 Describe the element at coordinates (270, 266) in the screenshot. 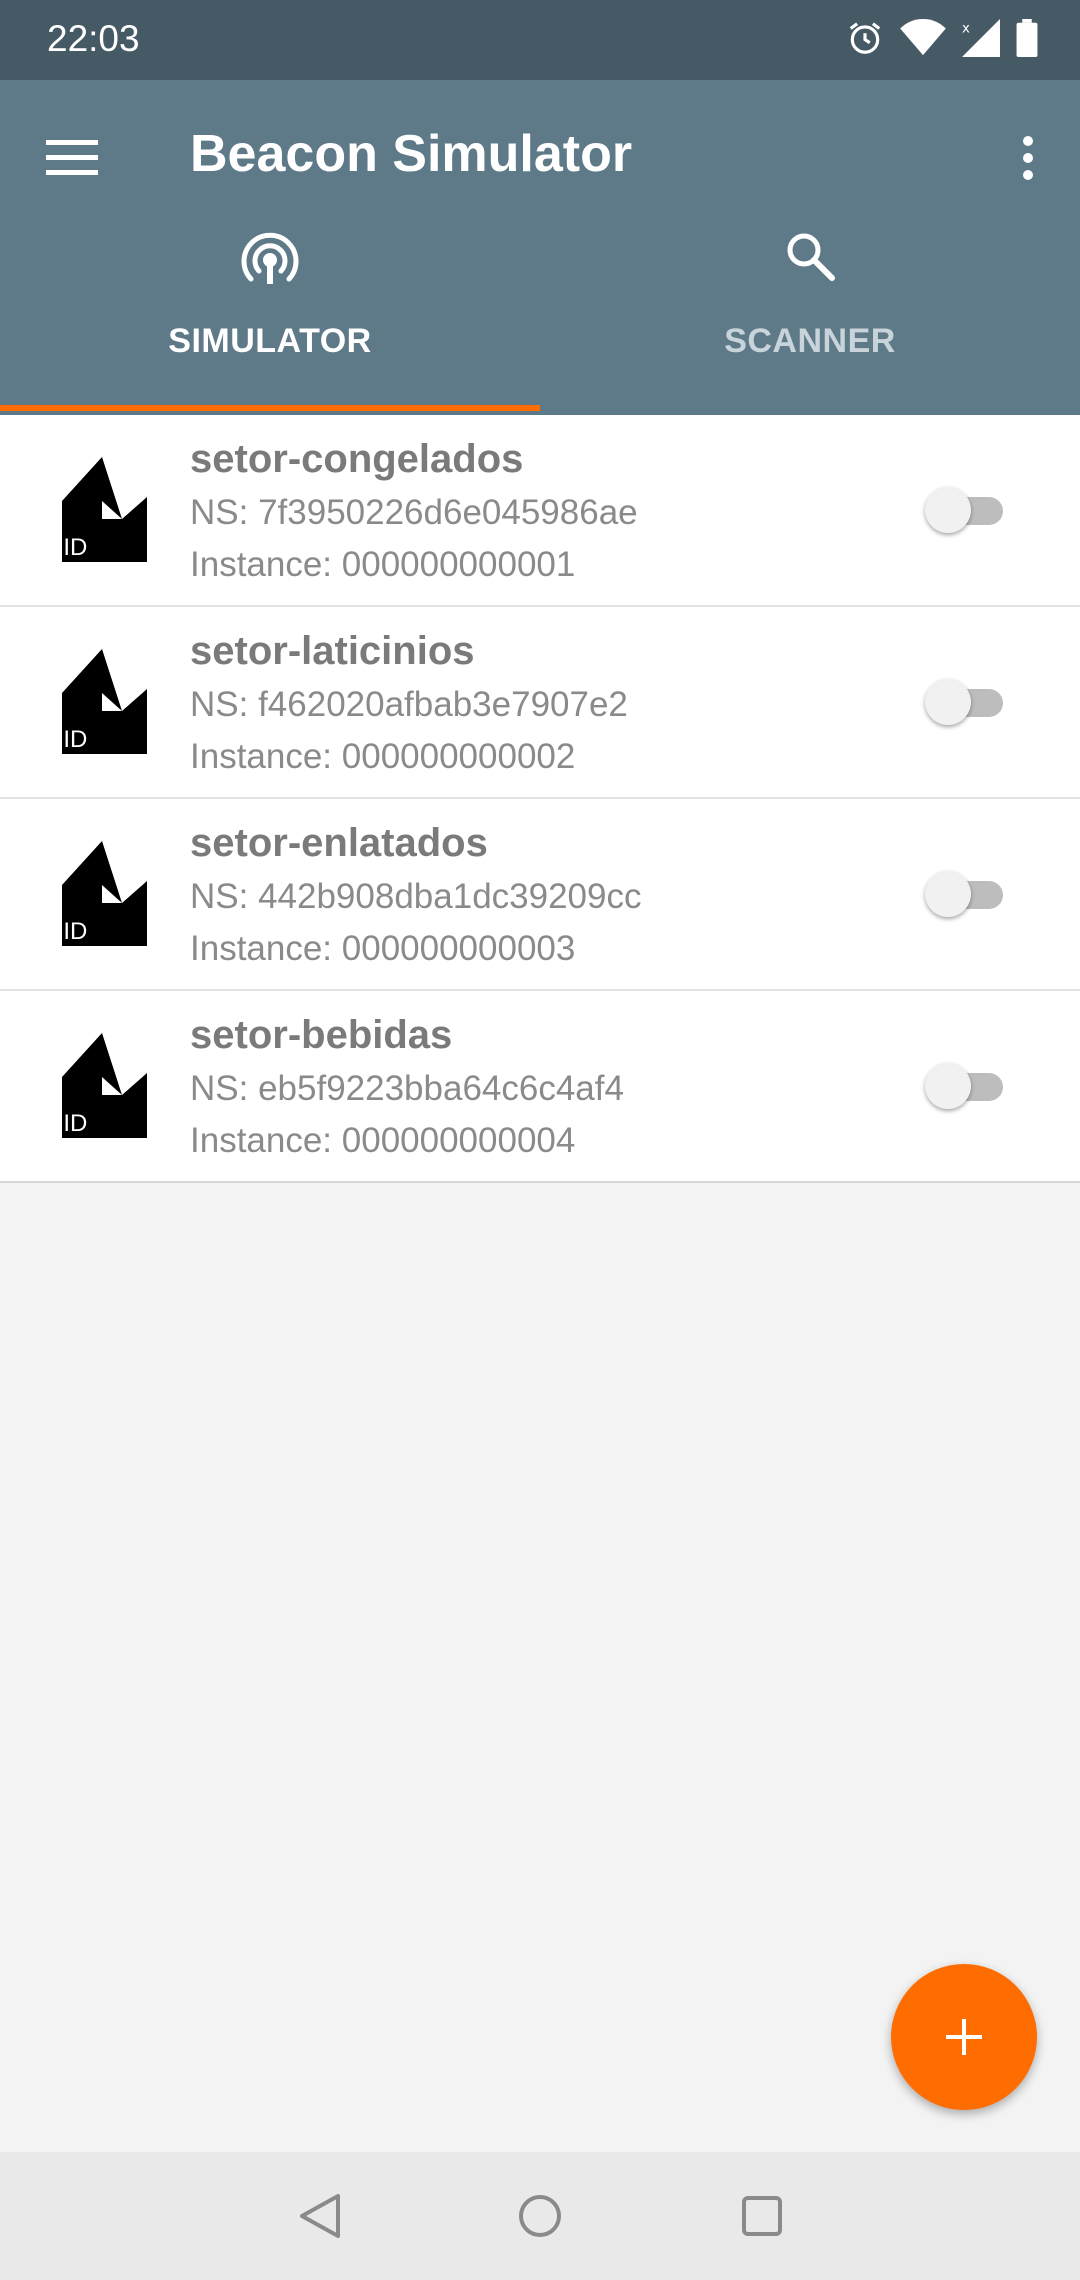

I see `broadcast-icon` at that location.